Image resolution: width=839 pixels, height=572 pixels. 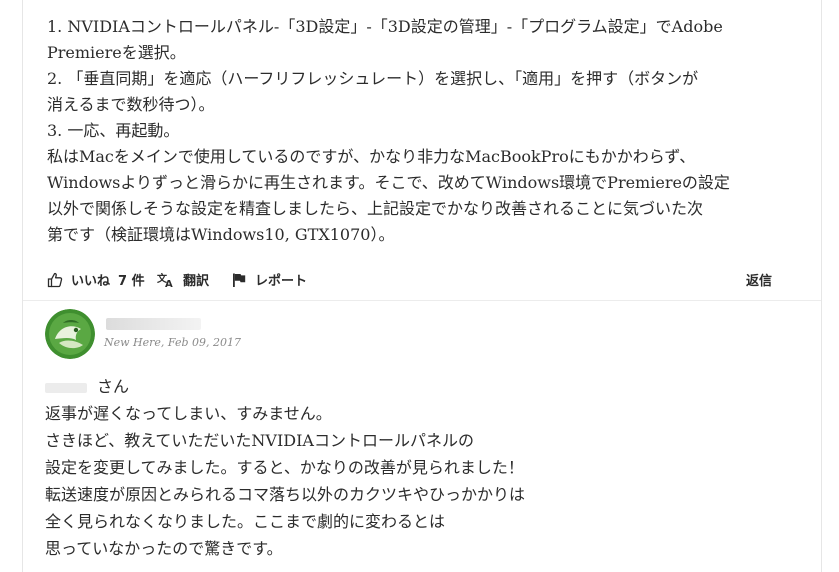 I want to click on report-button: レポート, so click(x=269, y=279).